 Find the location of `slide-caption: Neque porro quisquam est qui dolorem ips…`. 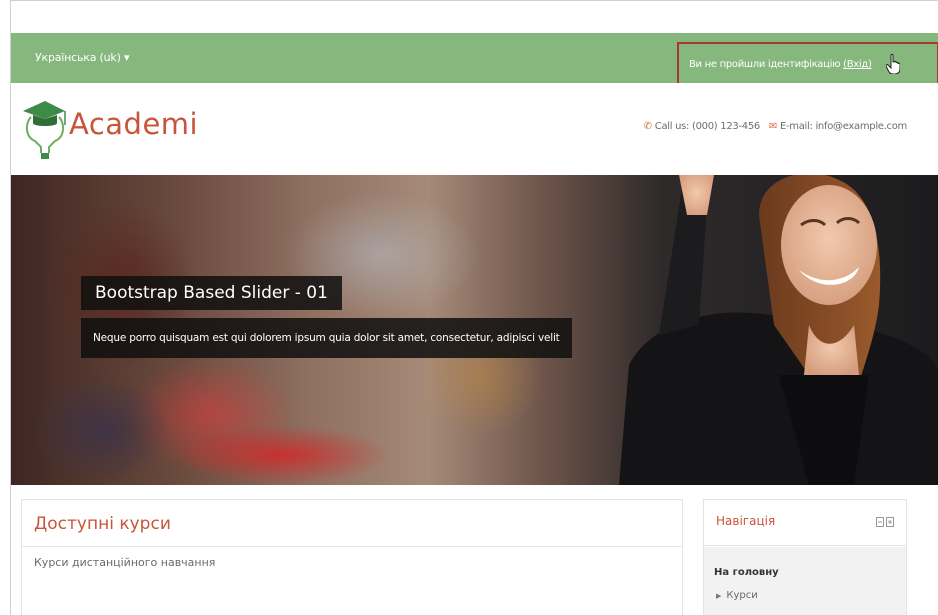

slide-caption: Neque porro quisquam est qui dolorem ips… is located at coordinates (326, 338).